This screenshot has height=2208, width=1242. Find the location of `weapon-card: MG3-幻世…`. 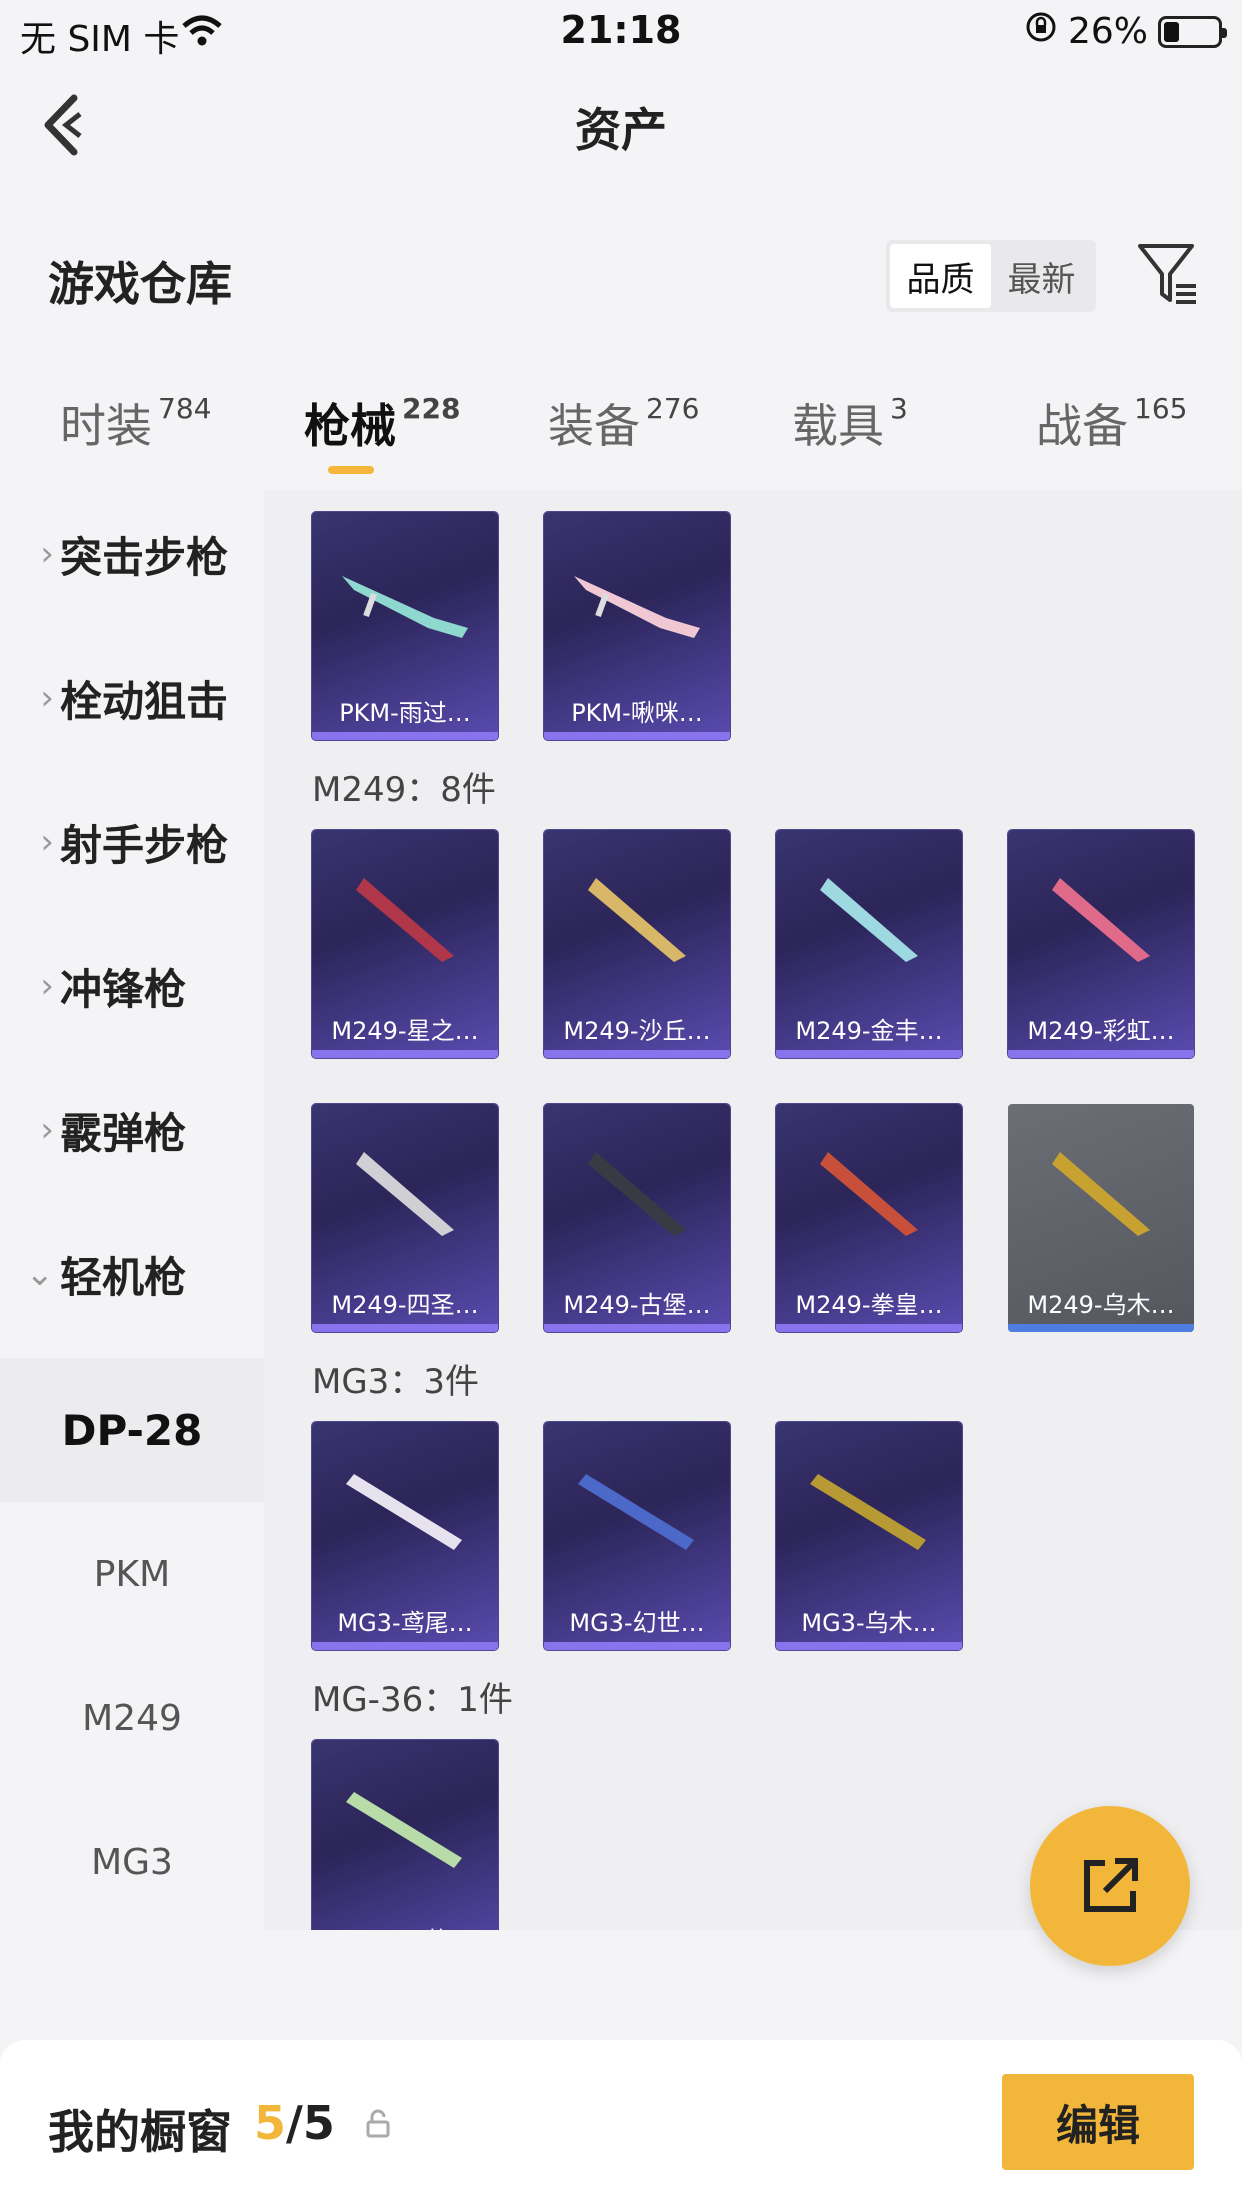

weapon-card: MG3-幻世… is located at coordinates (637, 1536).